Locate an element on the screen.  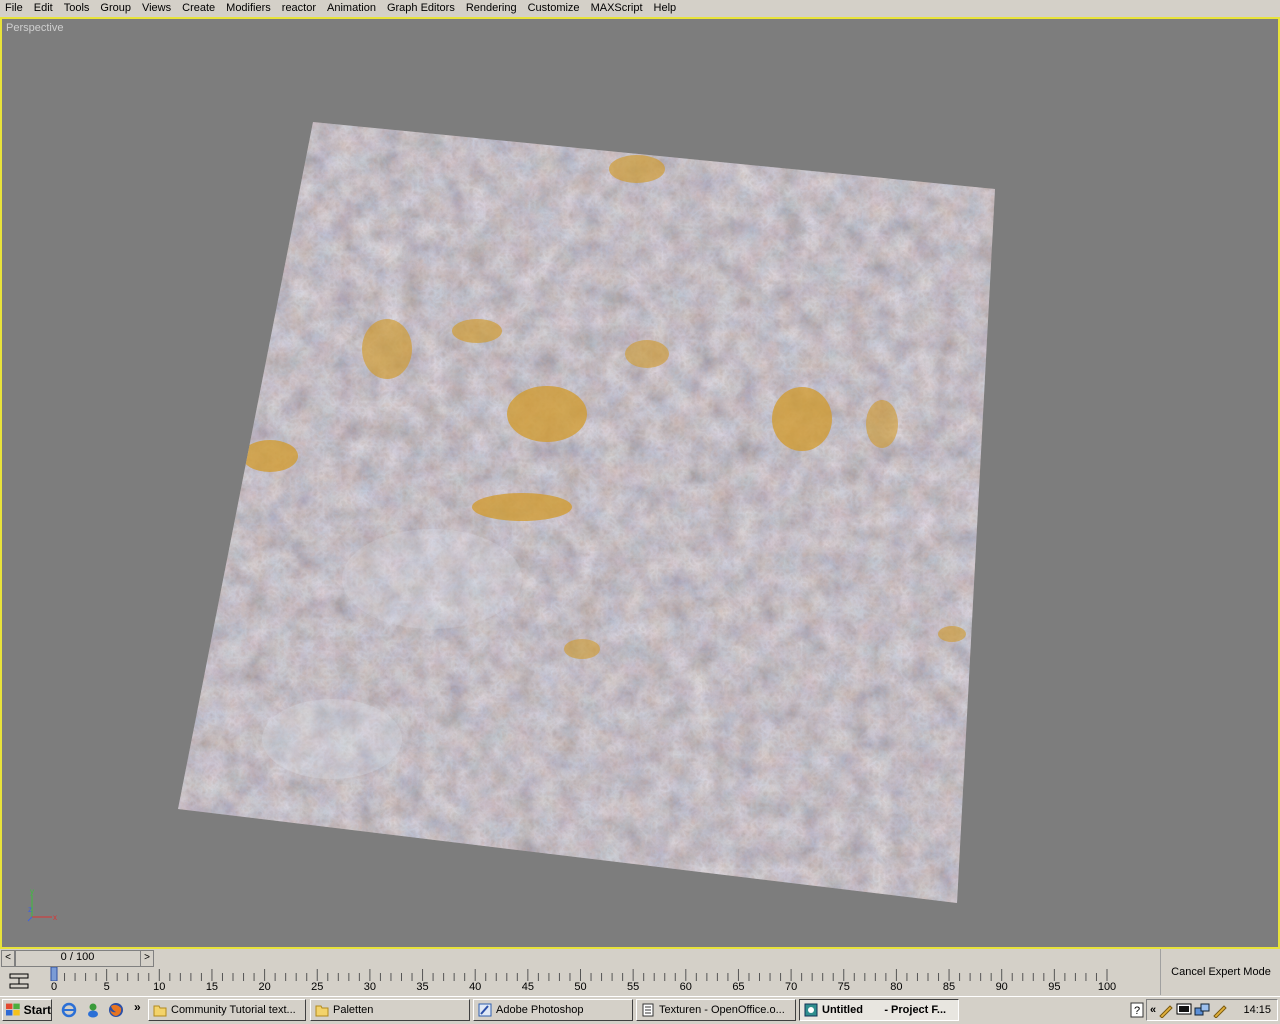
ruler-tick-label: 10 is located at coordinates (159, 987).